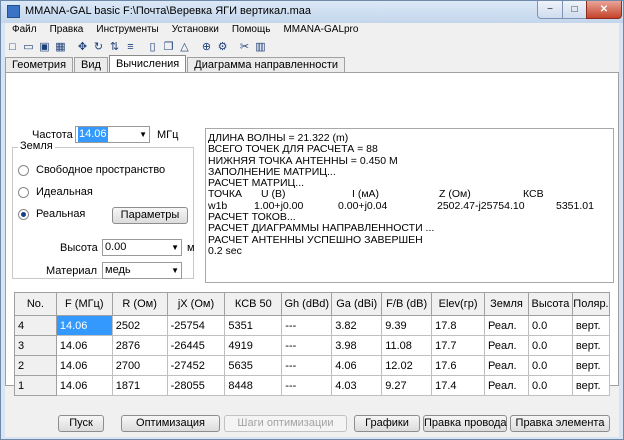 The image size is (624, 440). Describe the element at coordinates (35, 304) in the screenshot. I see `col-header-no: No.` at that location.